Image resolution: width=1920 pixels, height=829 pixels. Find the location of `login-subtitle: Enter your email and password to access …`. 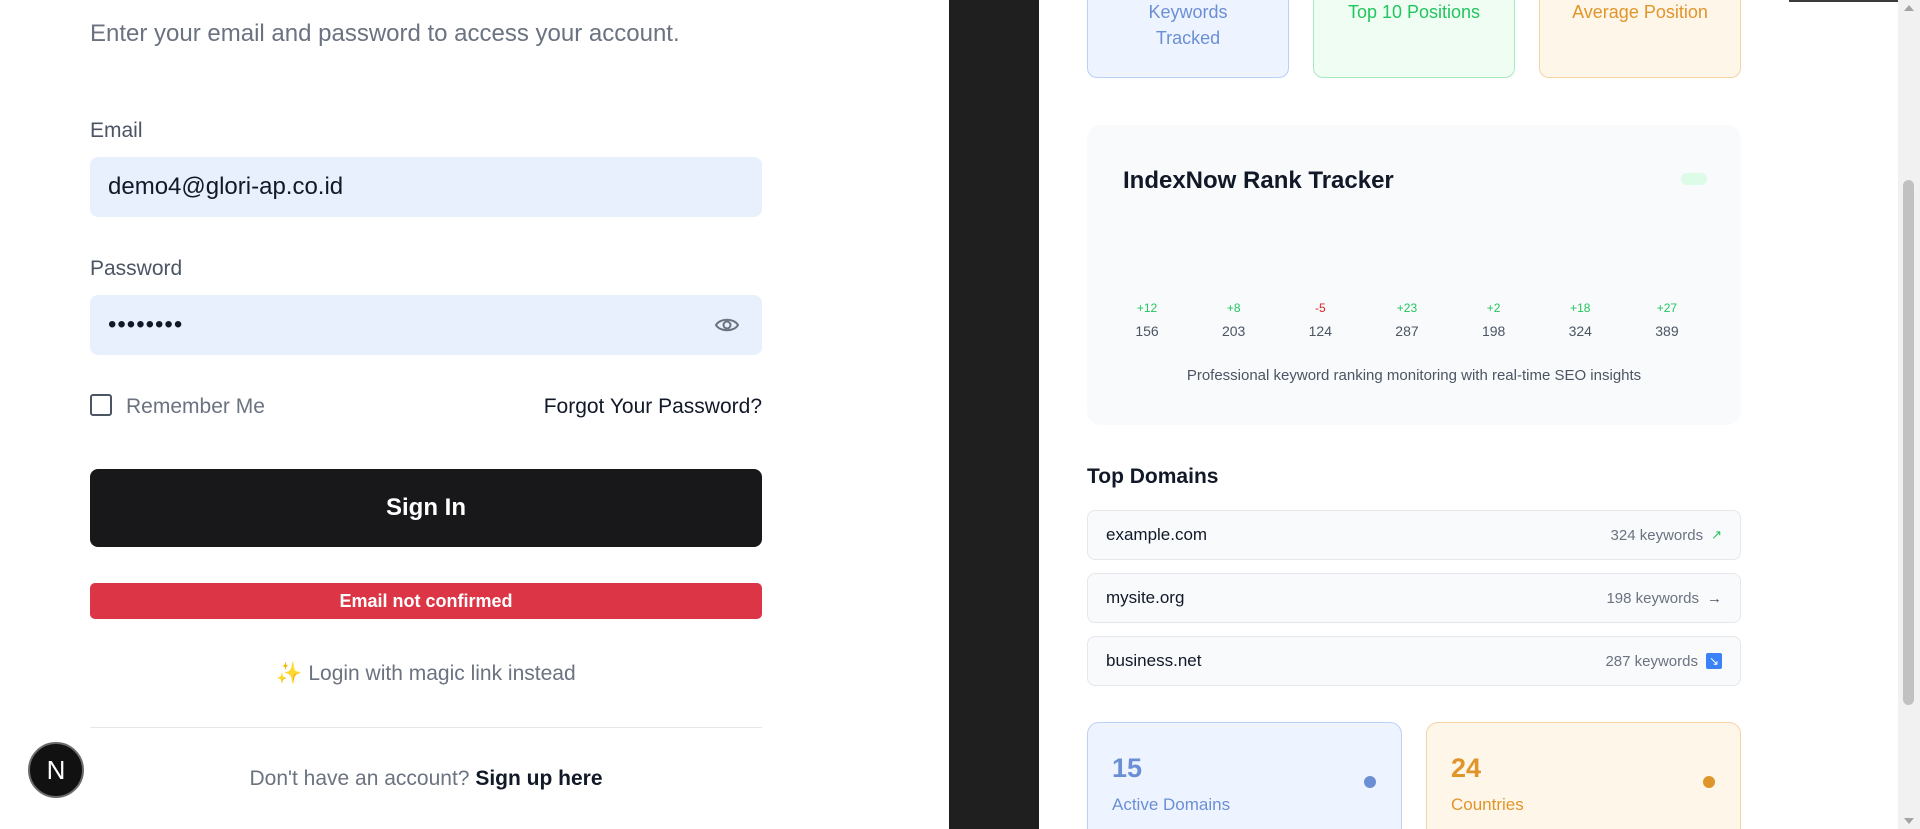

login-subtitle: Enter your email and password to access … is located at coordinates (385, 33).